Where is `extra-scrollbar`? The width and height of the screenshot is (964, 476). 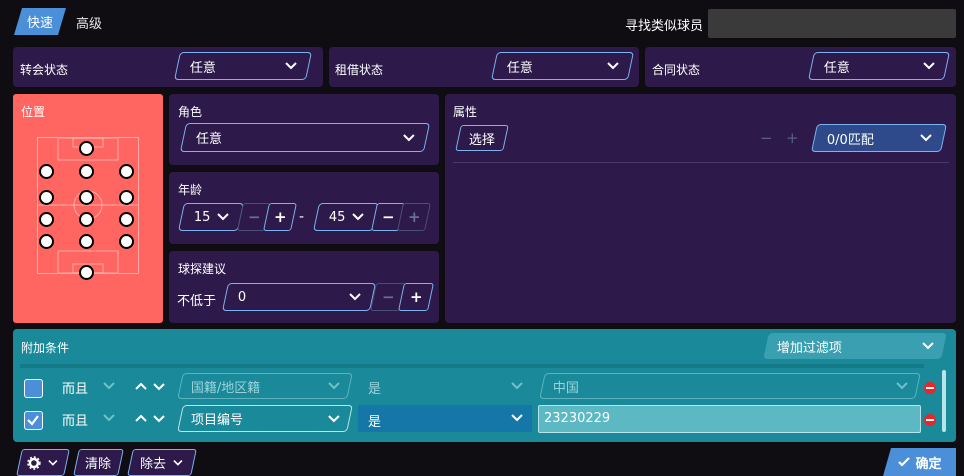
extra-scrollbar is located at coordinates (944, 401).